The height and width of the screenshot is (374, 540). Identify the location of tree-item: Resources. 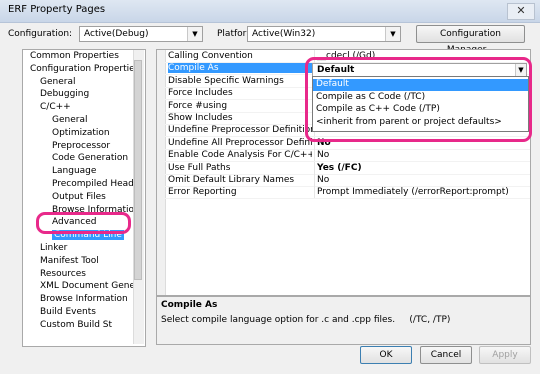
(63, 274).